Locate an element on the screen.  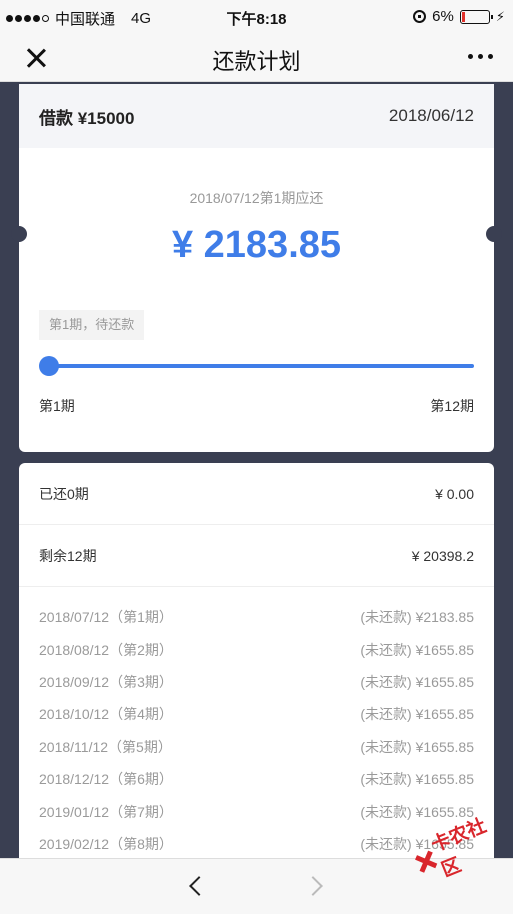
more-icon is located at coordinates (480, 56).